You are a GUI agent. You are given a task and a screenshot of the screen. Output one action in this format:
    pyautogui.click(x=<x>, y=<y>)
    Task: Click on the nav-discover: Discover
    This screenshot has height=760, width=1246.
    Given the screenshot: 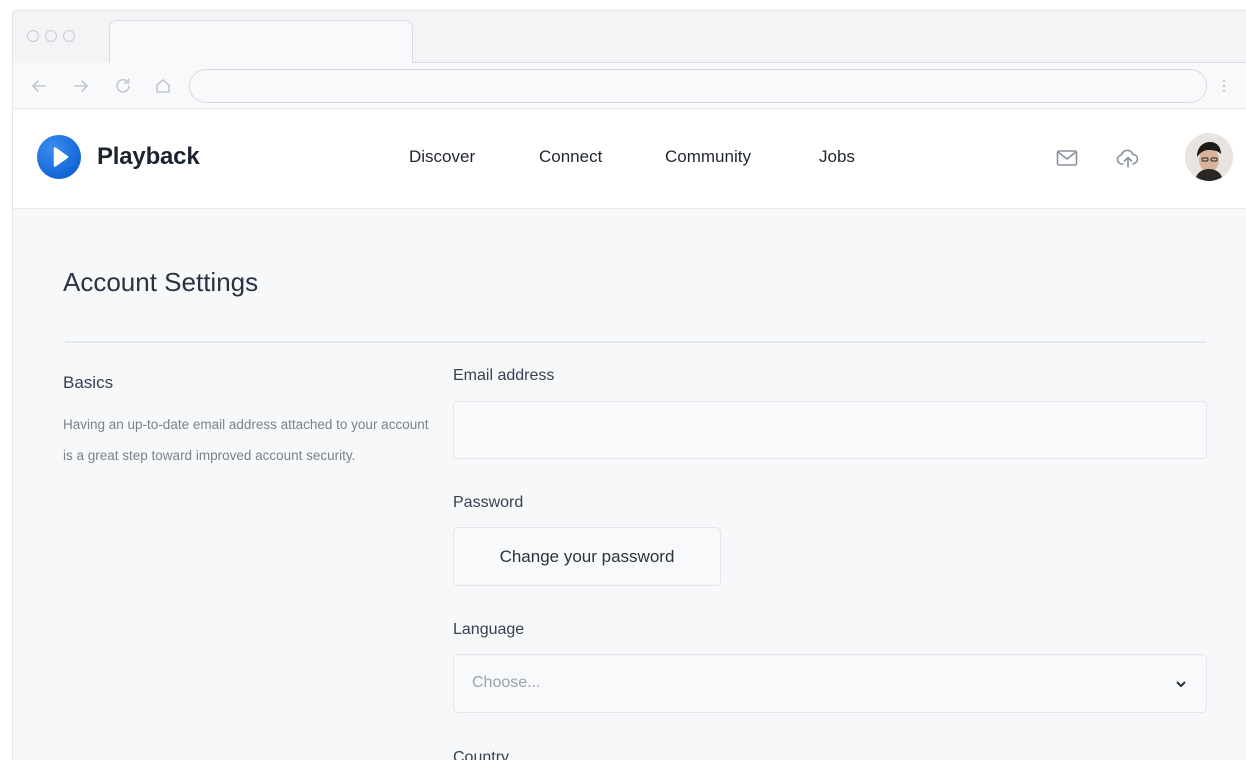 What is the action you would take?
    pyautogui.click(x=442, y=157)
    